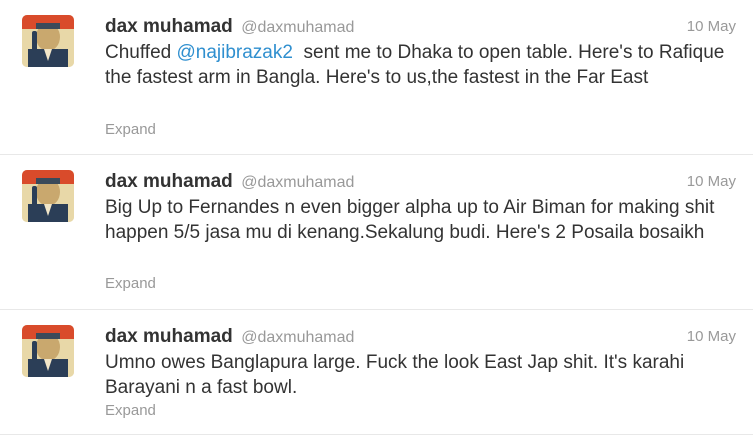  Describe the element at coordinates (234, 52) in the screenshot. I see `mention-link: @najibrazak2` at that location.